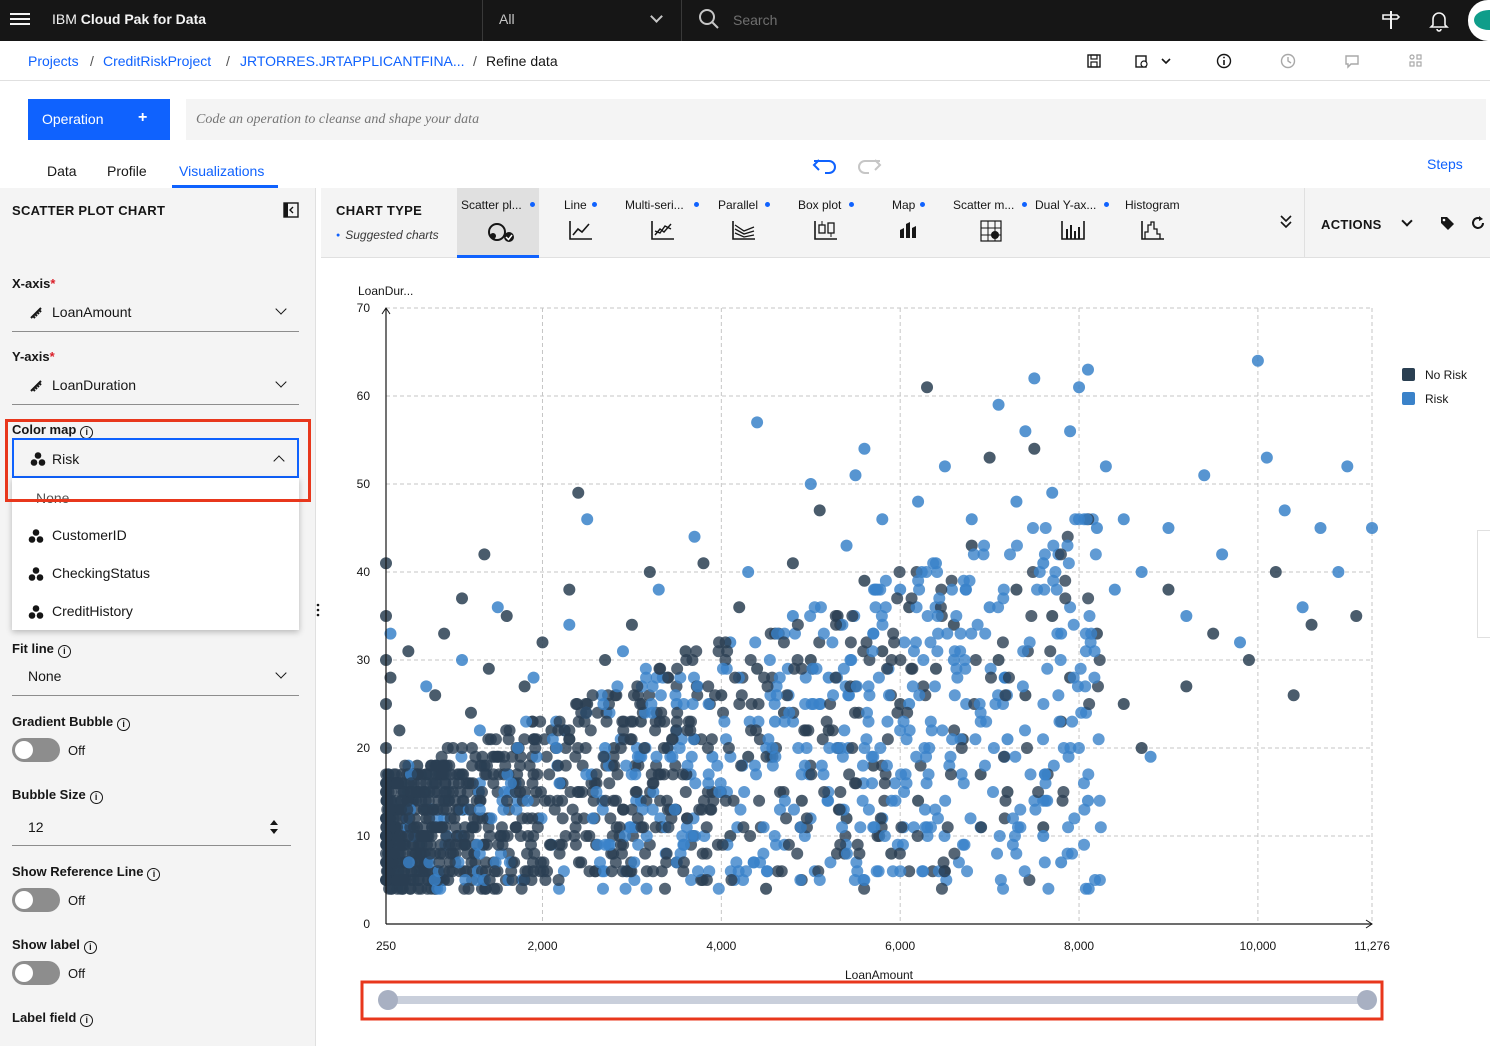 This screenshot has width=1490, height=1046. What do you see at coordinates (1445, 164) in the screenshot?
I see `steps-link: Steps` at bounding box center [1445, 164].